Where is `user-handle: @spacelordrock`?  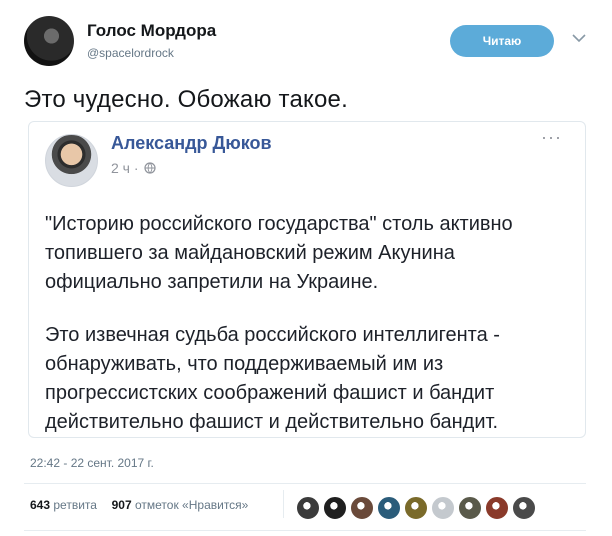 user-handle: @spacelordrock is located at coordinates (130, 53).